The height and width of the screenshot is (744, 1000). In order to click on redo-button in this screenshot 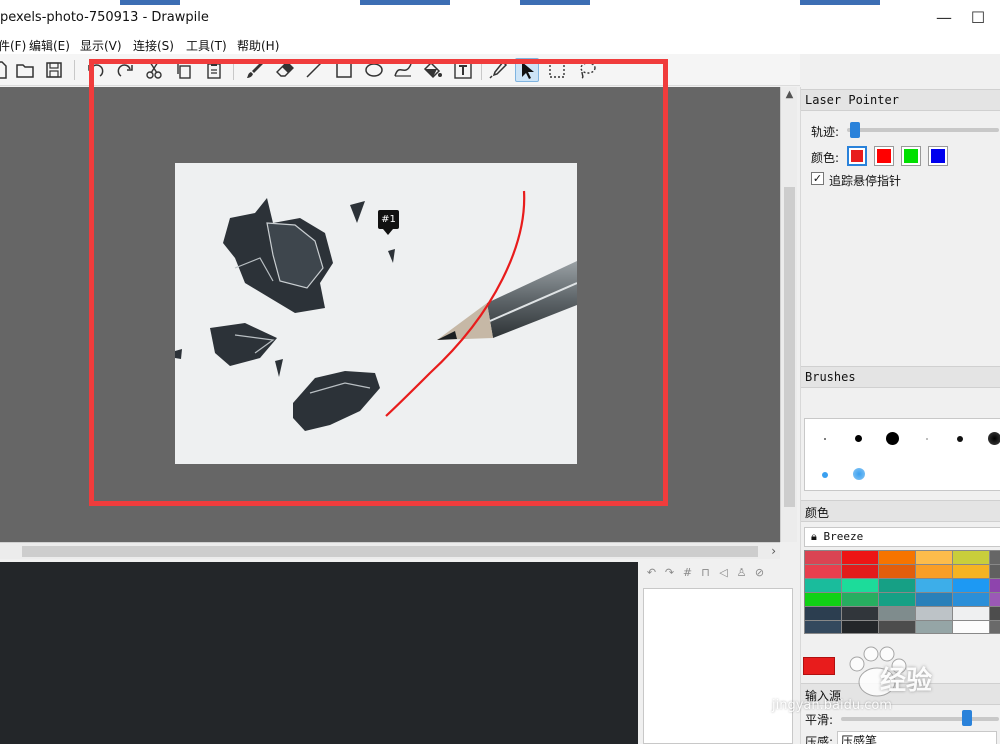, I will do `click(125, 70)`.